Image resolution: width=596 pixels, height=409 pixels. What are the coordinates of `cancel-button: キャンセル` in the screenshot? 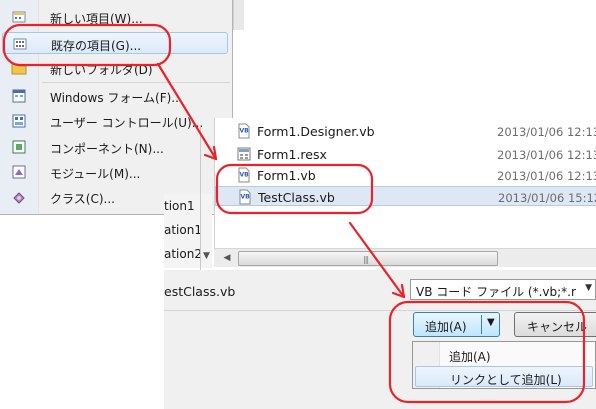 It's located at (555, 324).